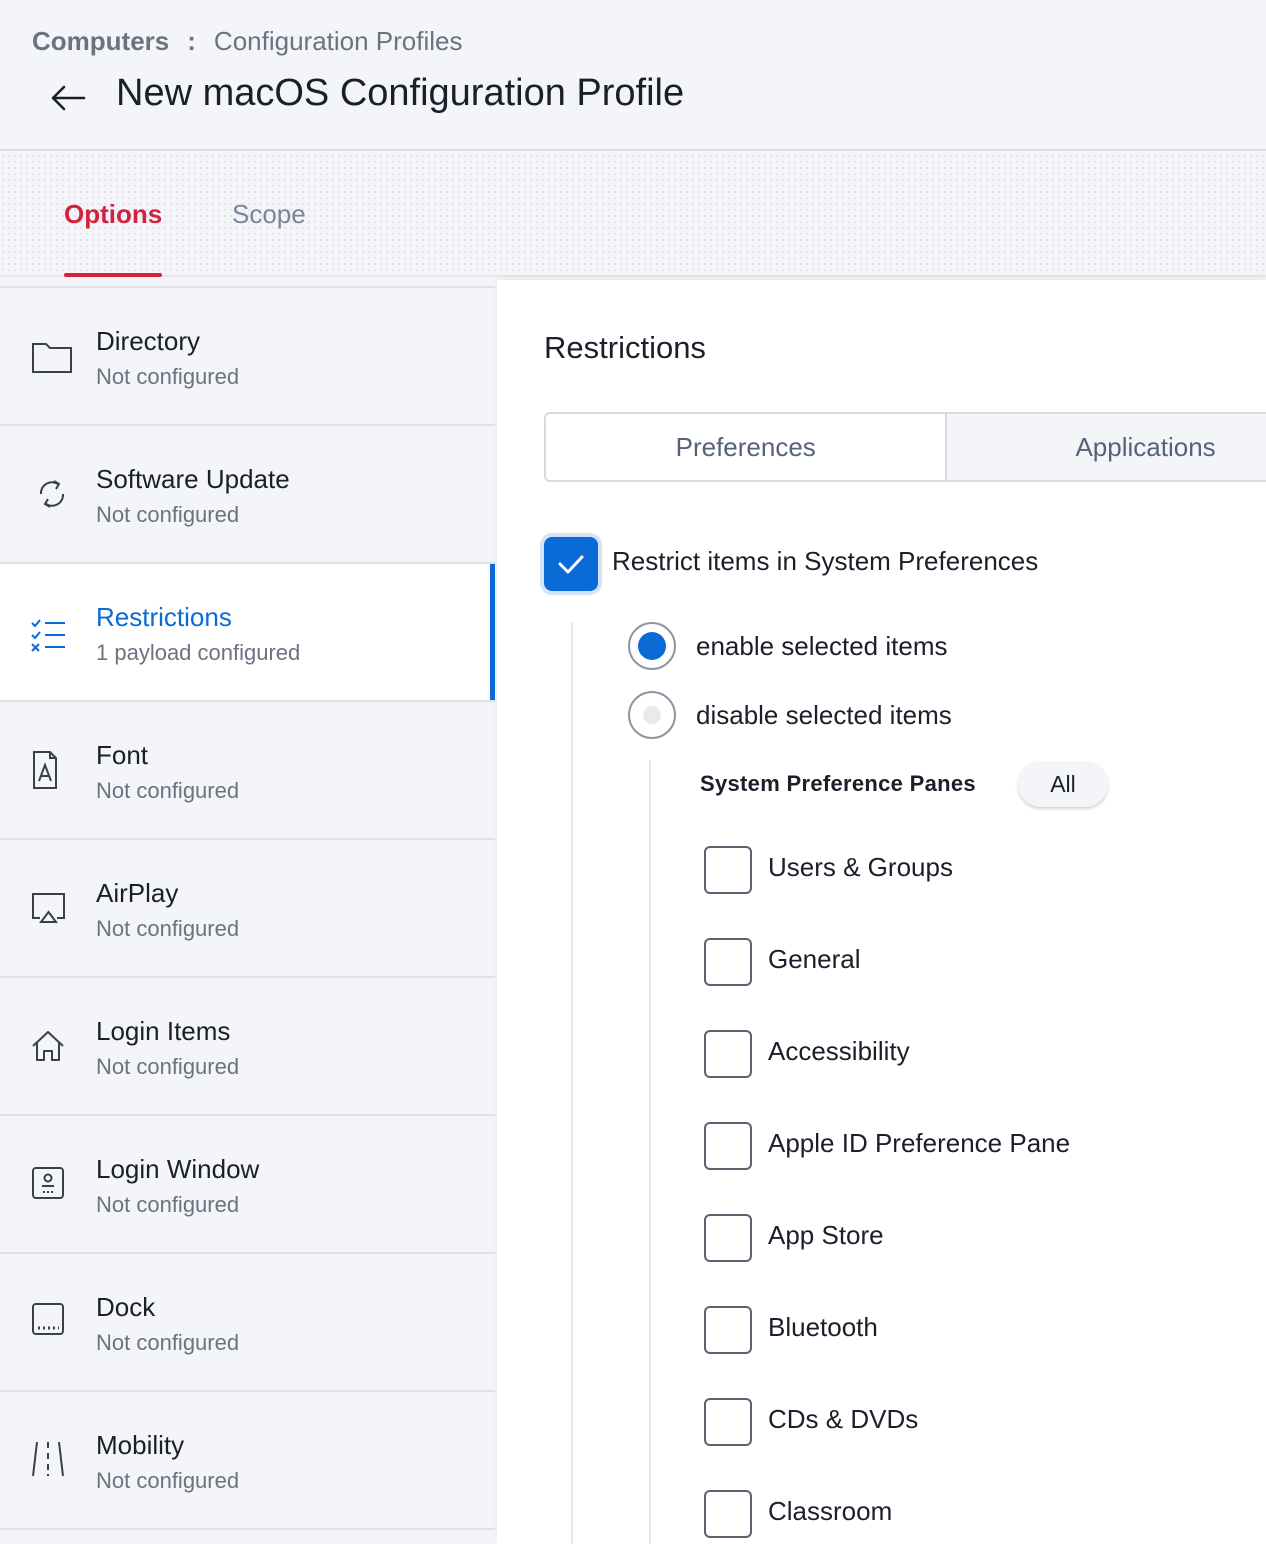 Image resolution: width=1266 pixels, height=1544 pixels. I want to click on sidebar-item-status: 1 payload configured, so click(198, 652).